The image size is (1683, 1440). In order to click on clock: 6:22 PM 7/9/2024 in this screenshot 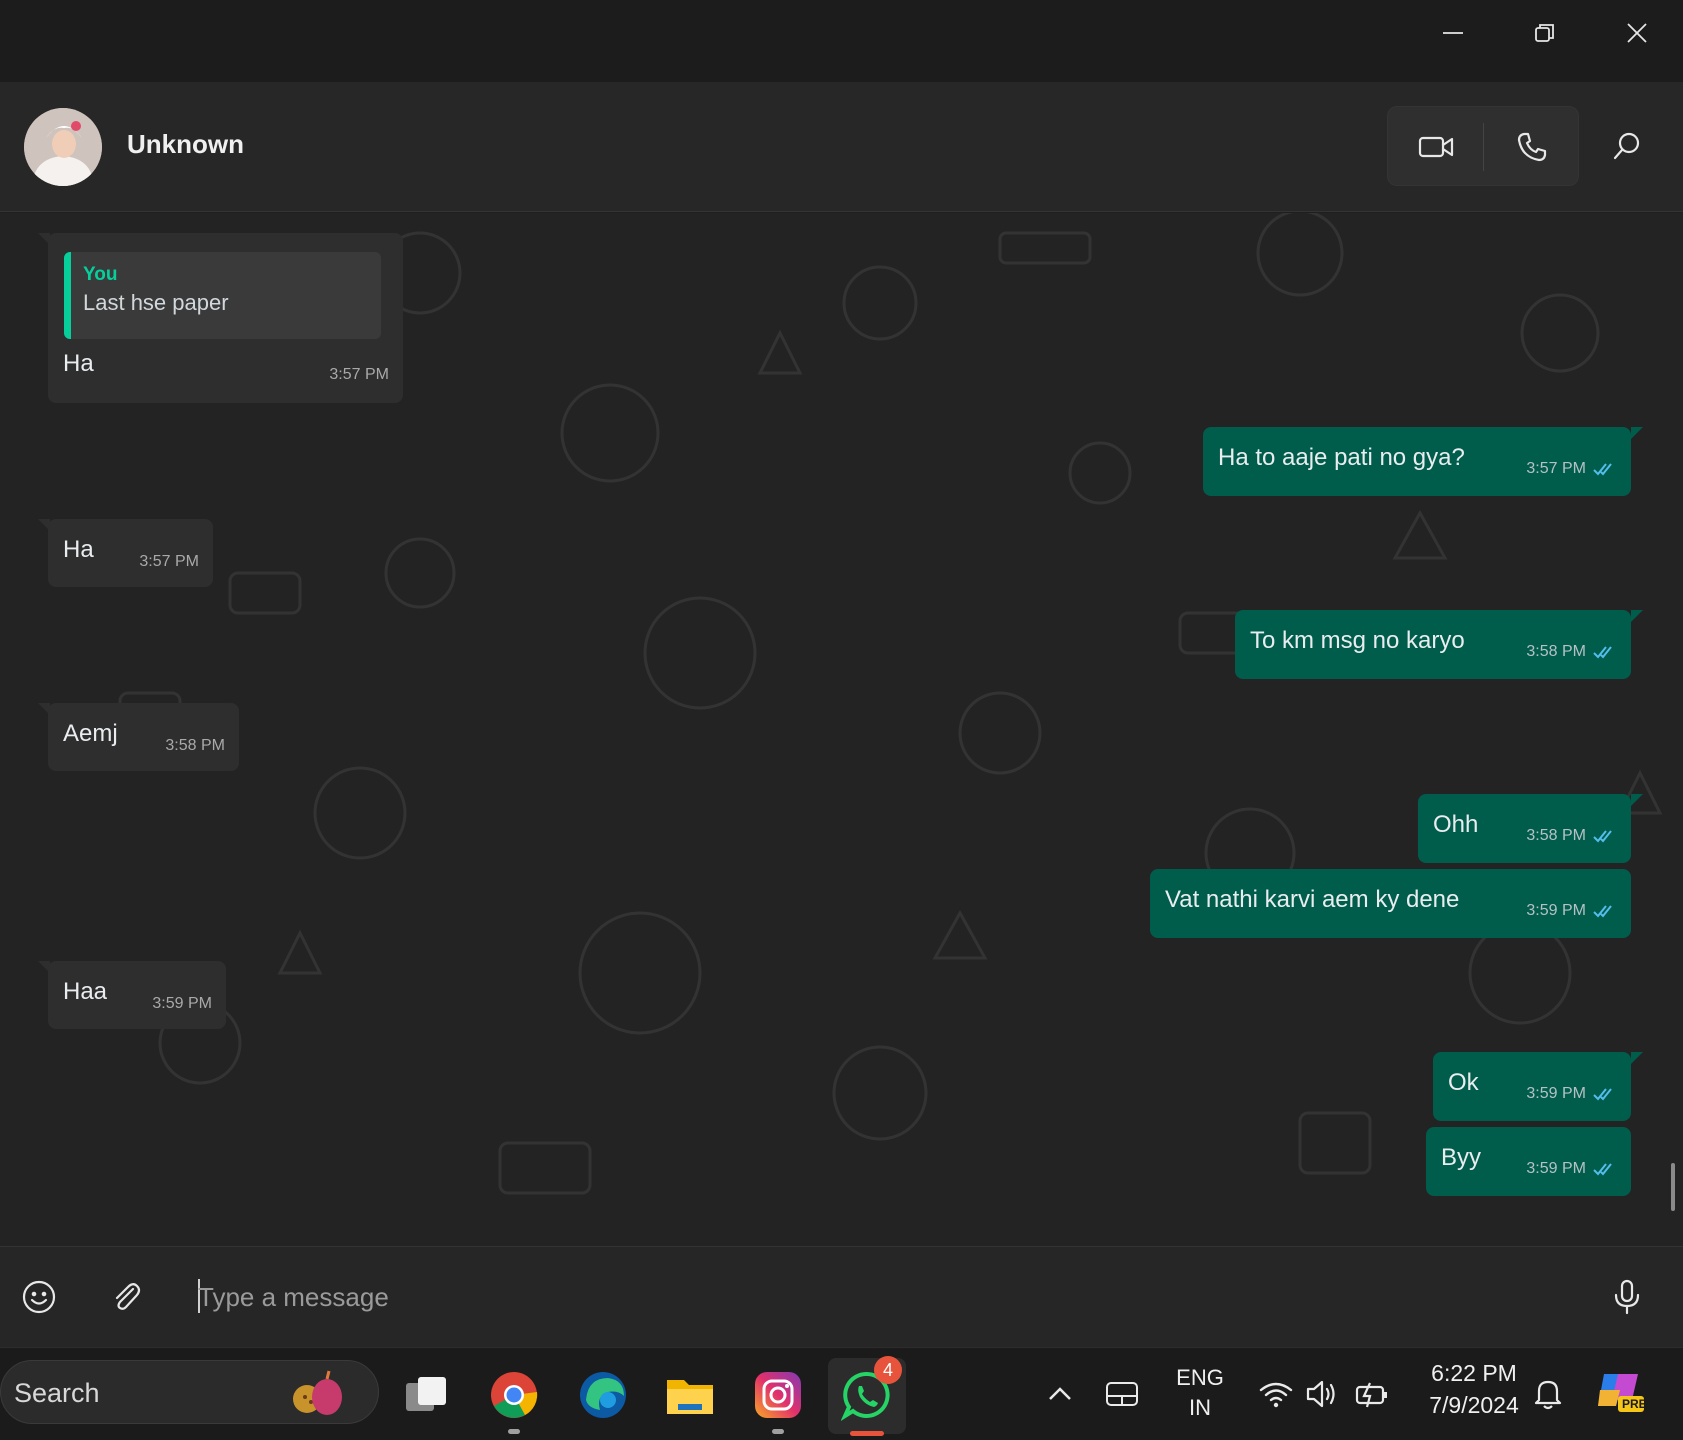, I will do `click(1474, 1389)`.